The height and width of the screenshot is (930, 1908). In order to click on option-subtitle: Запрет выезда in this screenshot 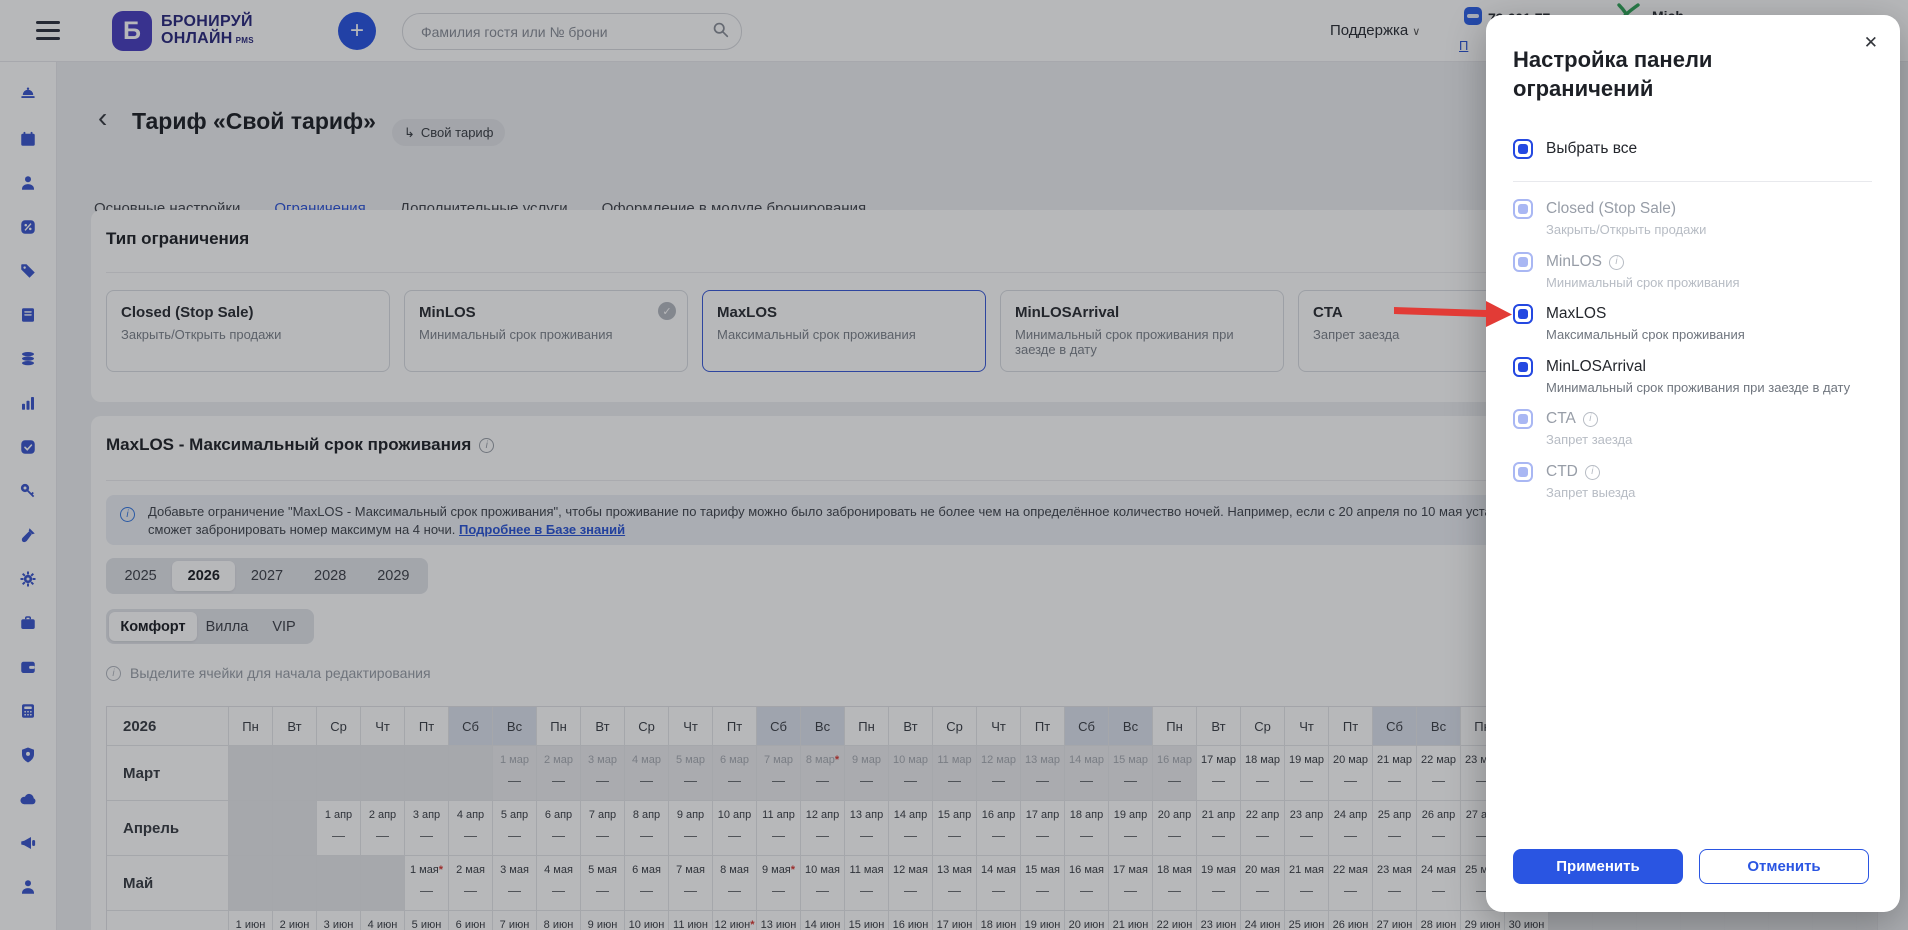, I will do `click(1591, 492)`.